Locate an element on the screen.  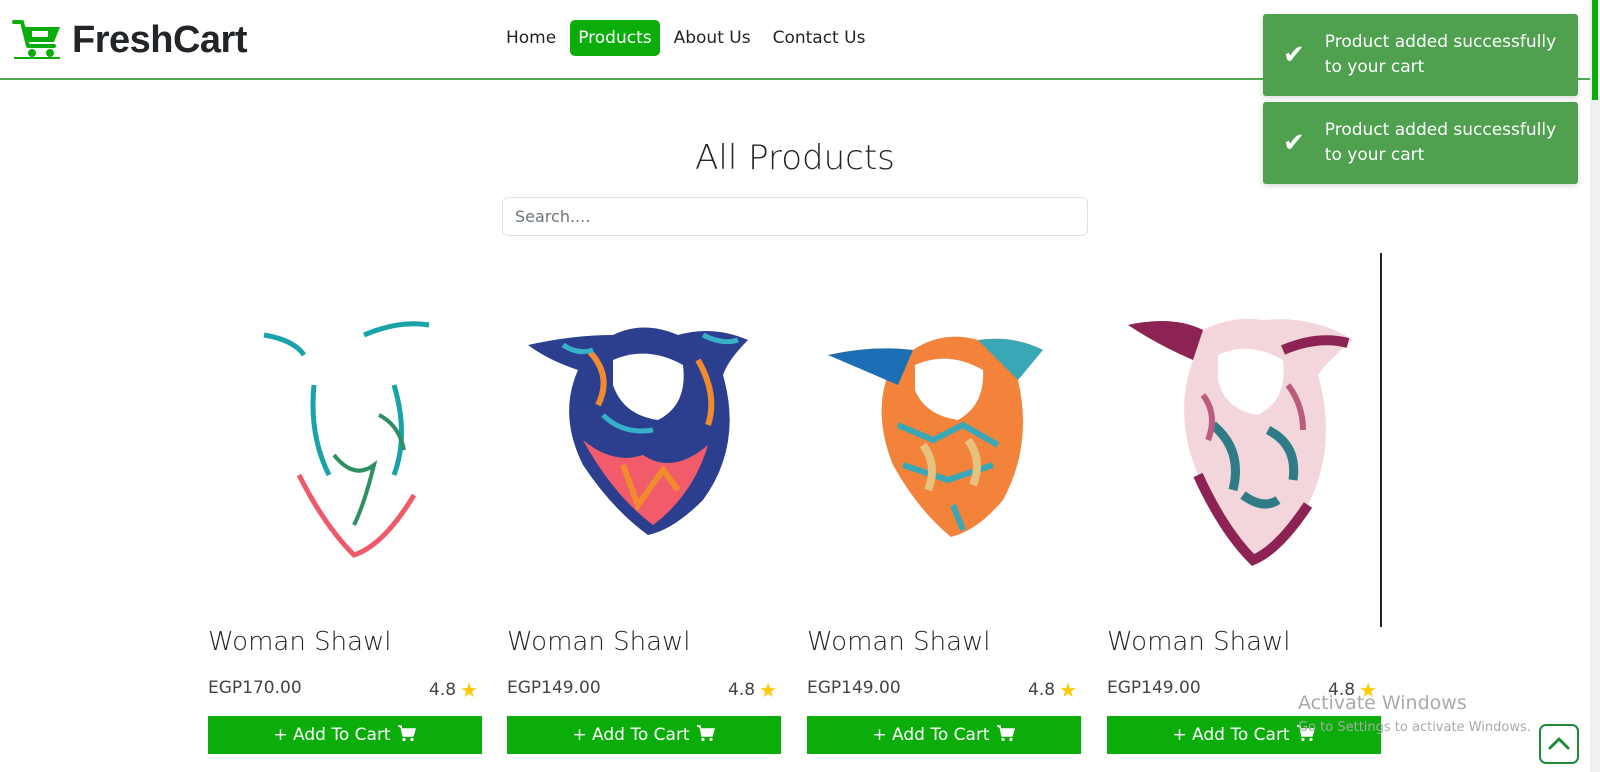
page-scrollbar is located at coordinates (1595, 386).